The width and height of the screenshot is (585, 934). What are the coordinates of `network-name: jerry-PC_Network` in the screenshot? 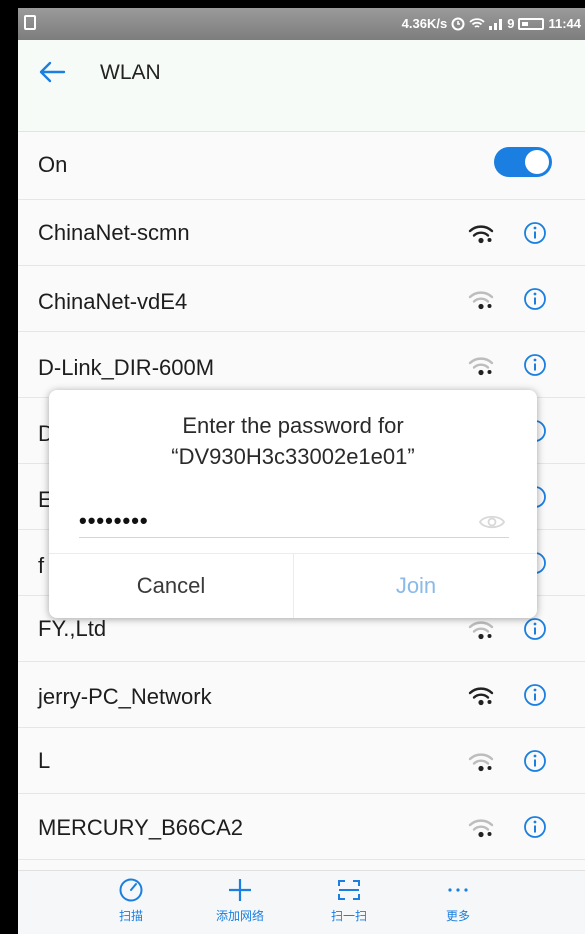 It's located at (125, 696).